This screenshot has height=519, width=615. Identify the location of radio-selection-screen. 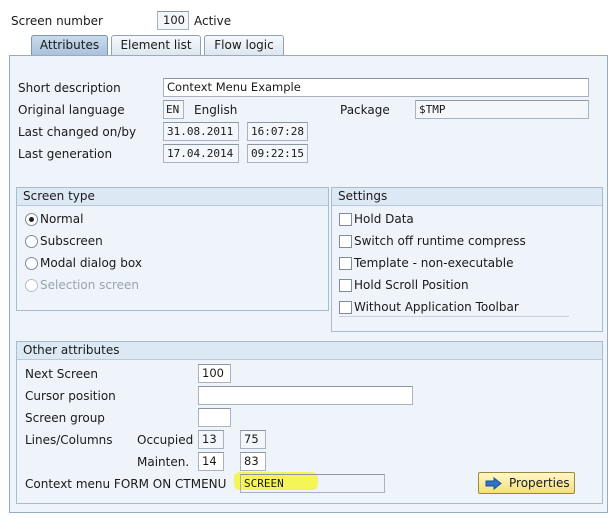
(31, 285).